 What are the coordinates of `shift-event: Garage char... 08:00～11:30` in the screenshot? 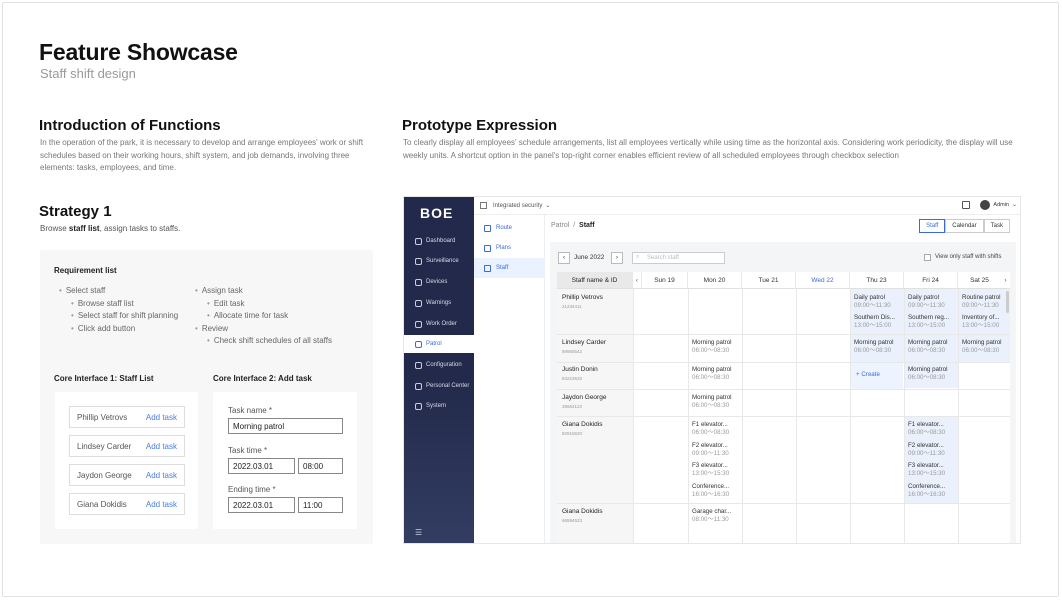 It's located at (711, 515).